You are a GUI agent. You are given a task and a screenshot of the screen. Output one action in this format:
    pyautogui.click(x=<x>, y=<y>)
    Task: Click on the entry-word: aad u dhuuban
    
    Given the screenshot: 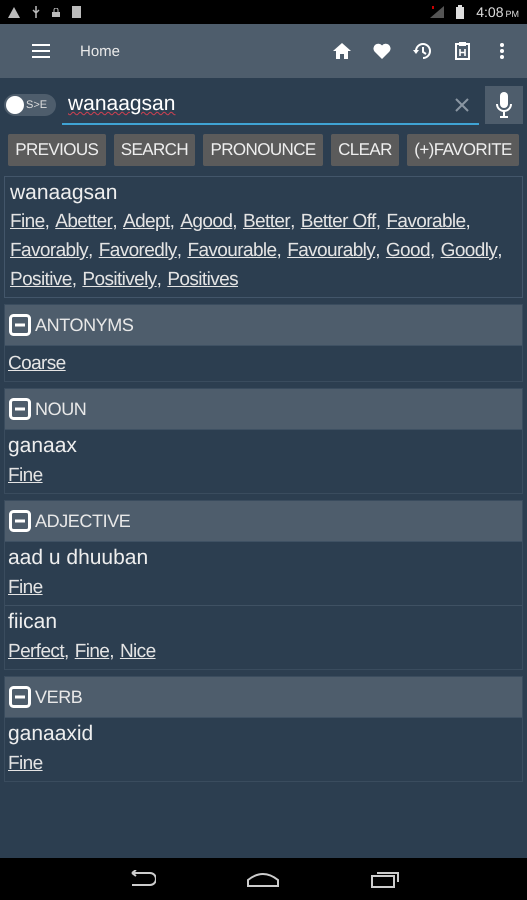 What is the action you would take?
    pyautogui.click(x=79, y=558)
    